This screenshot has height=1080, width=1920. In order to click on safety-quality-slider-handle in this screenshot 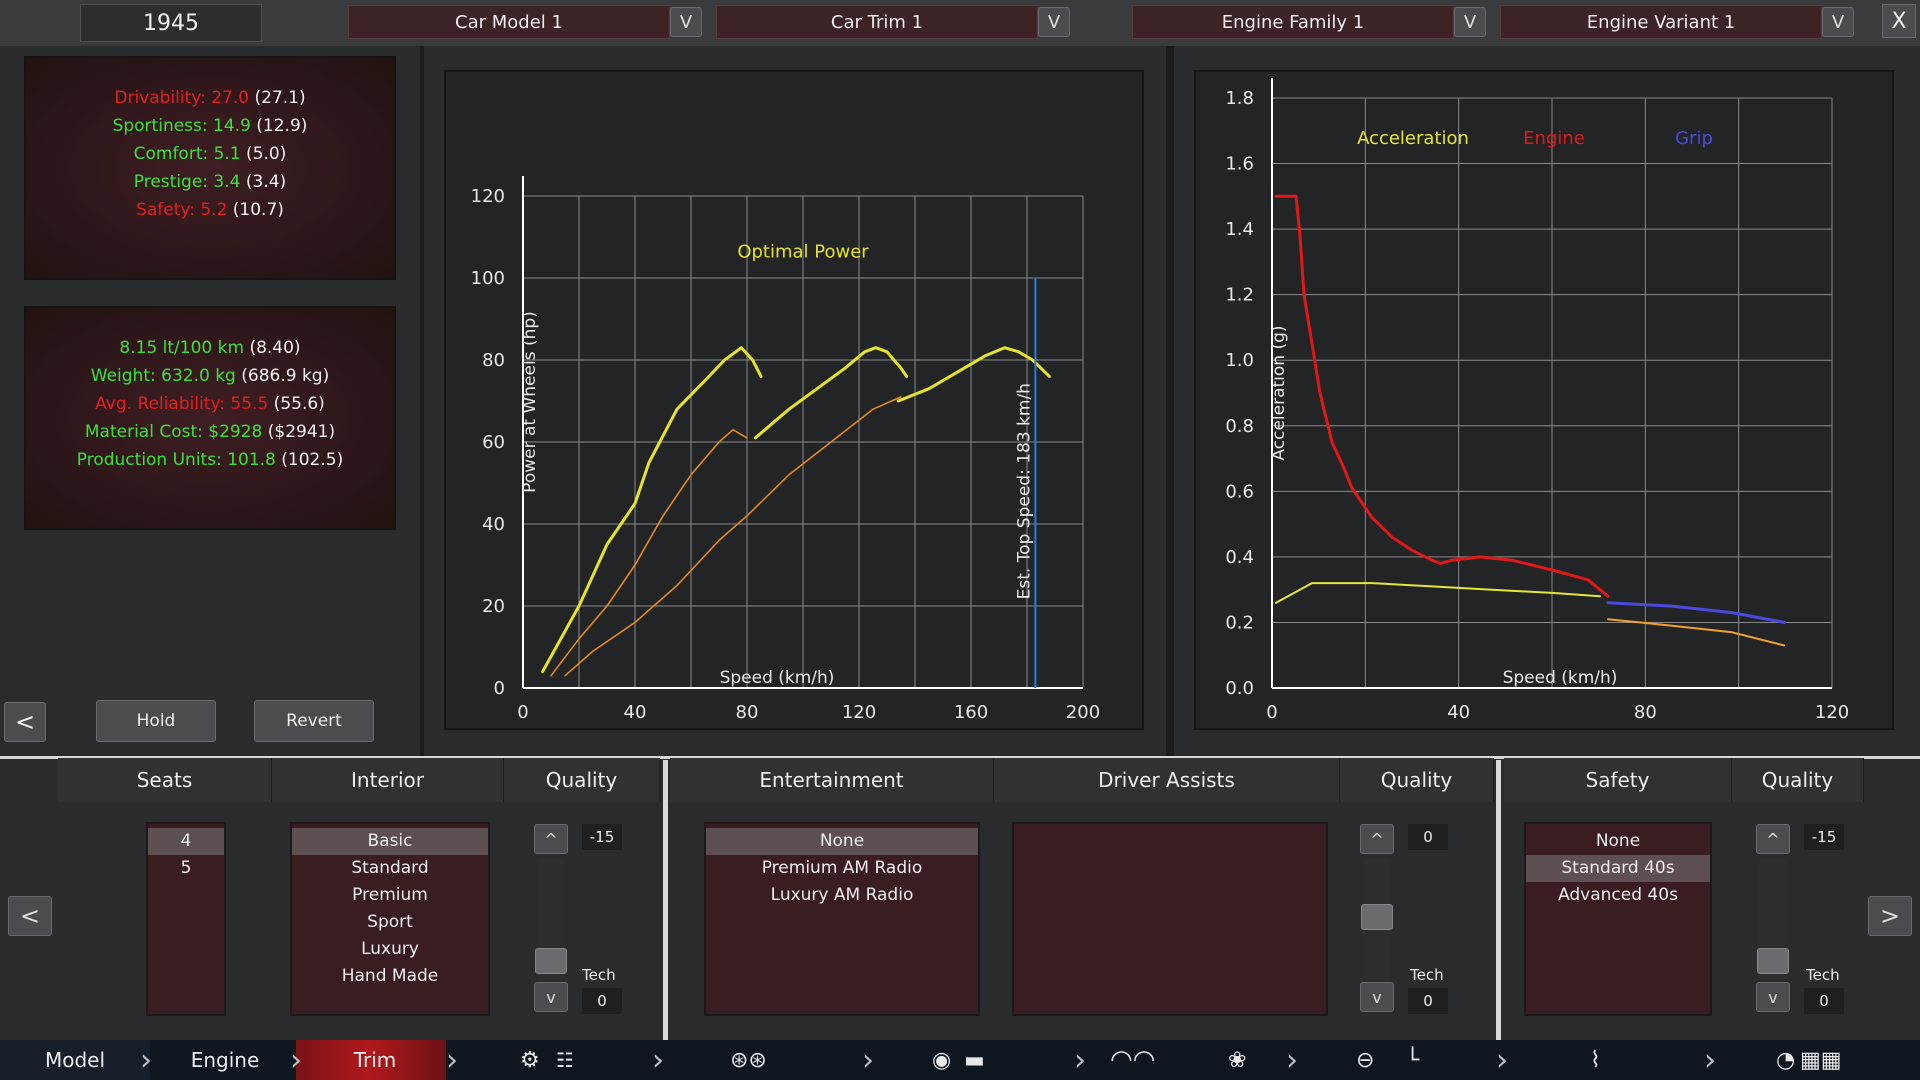, I will do `click(1773, 961)`.